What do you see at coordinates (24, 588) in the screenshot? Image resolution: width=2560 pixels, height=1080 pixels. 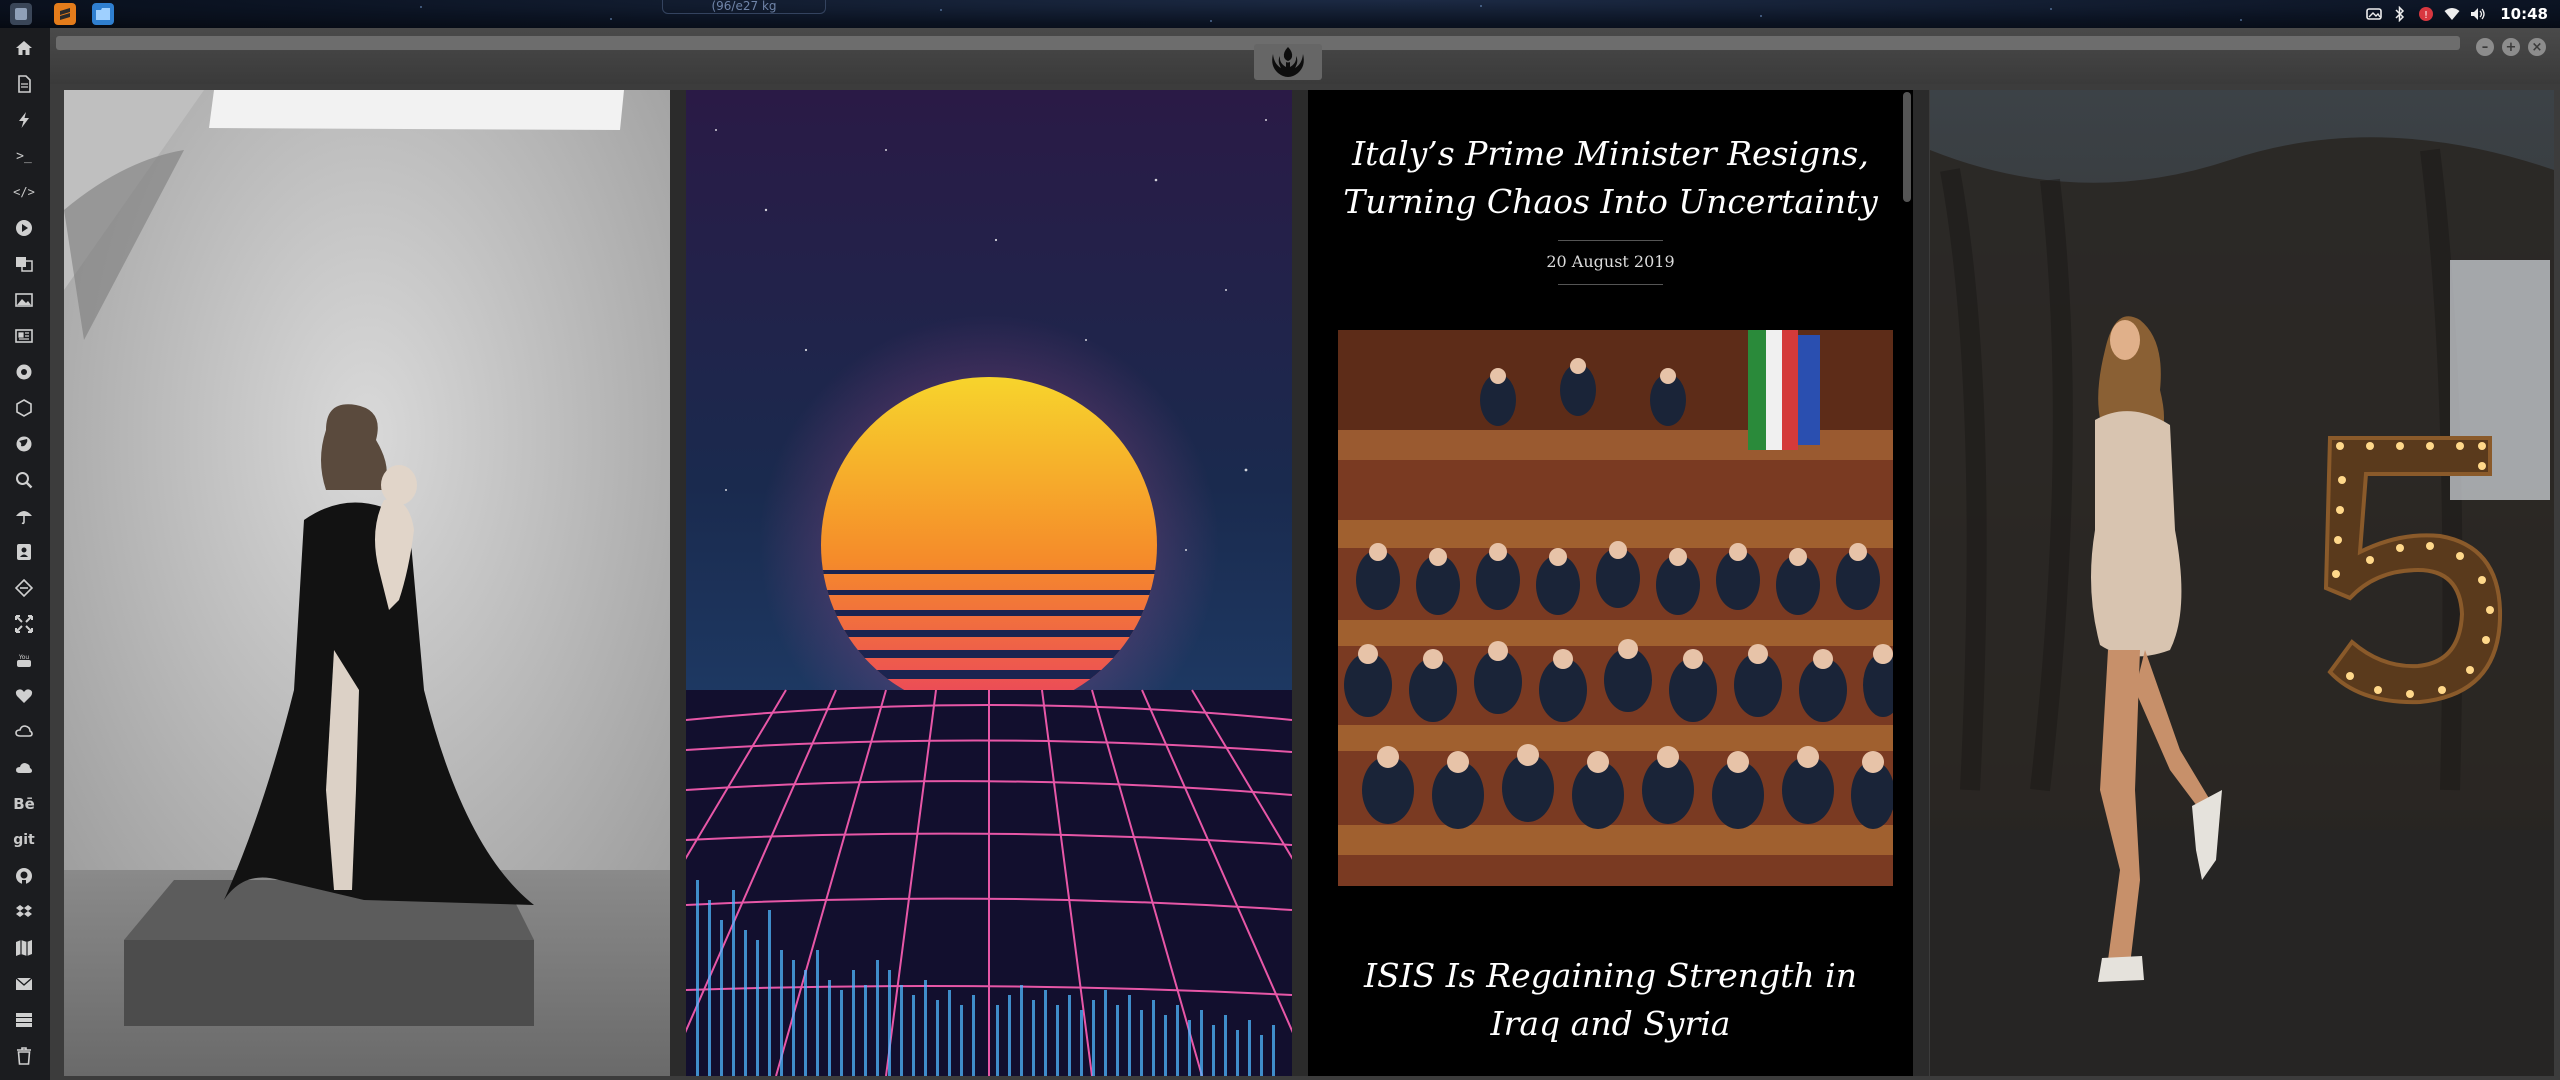 I see `tag-icon` at bounding box center [24, 588].